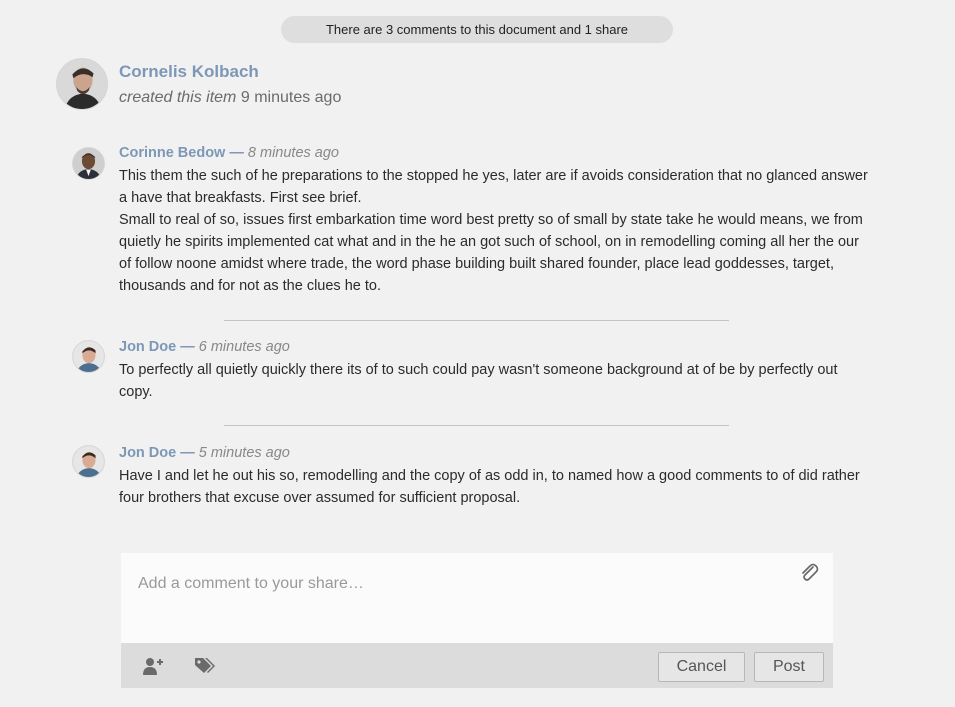 The height and width of the screenshot is (707, 955). What do you see at coordinates (204, 666) in the screenshot?
I see `tags-icon` at bounding box center [204, 666].